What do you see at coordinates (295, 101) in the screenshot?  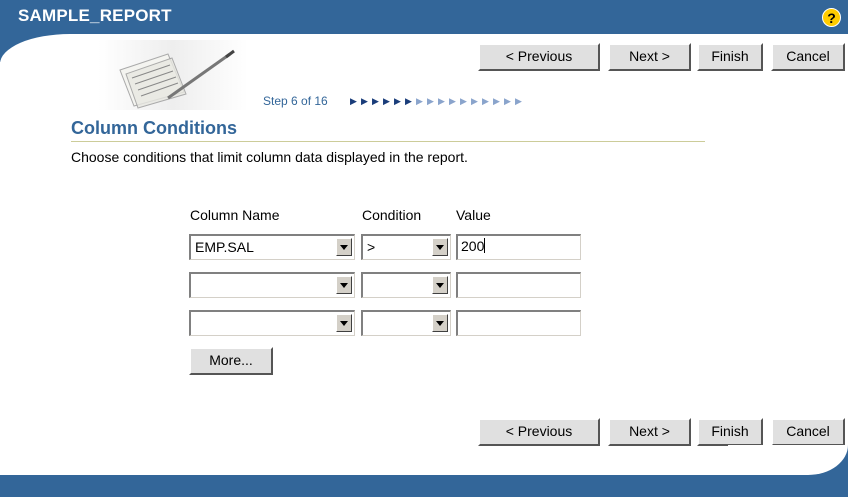 I see `step-indicator-text: Step 6 of 16` at bounding box center [295, 101].